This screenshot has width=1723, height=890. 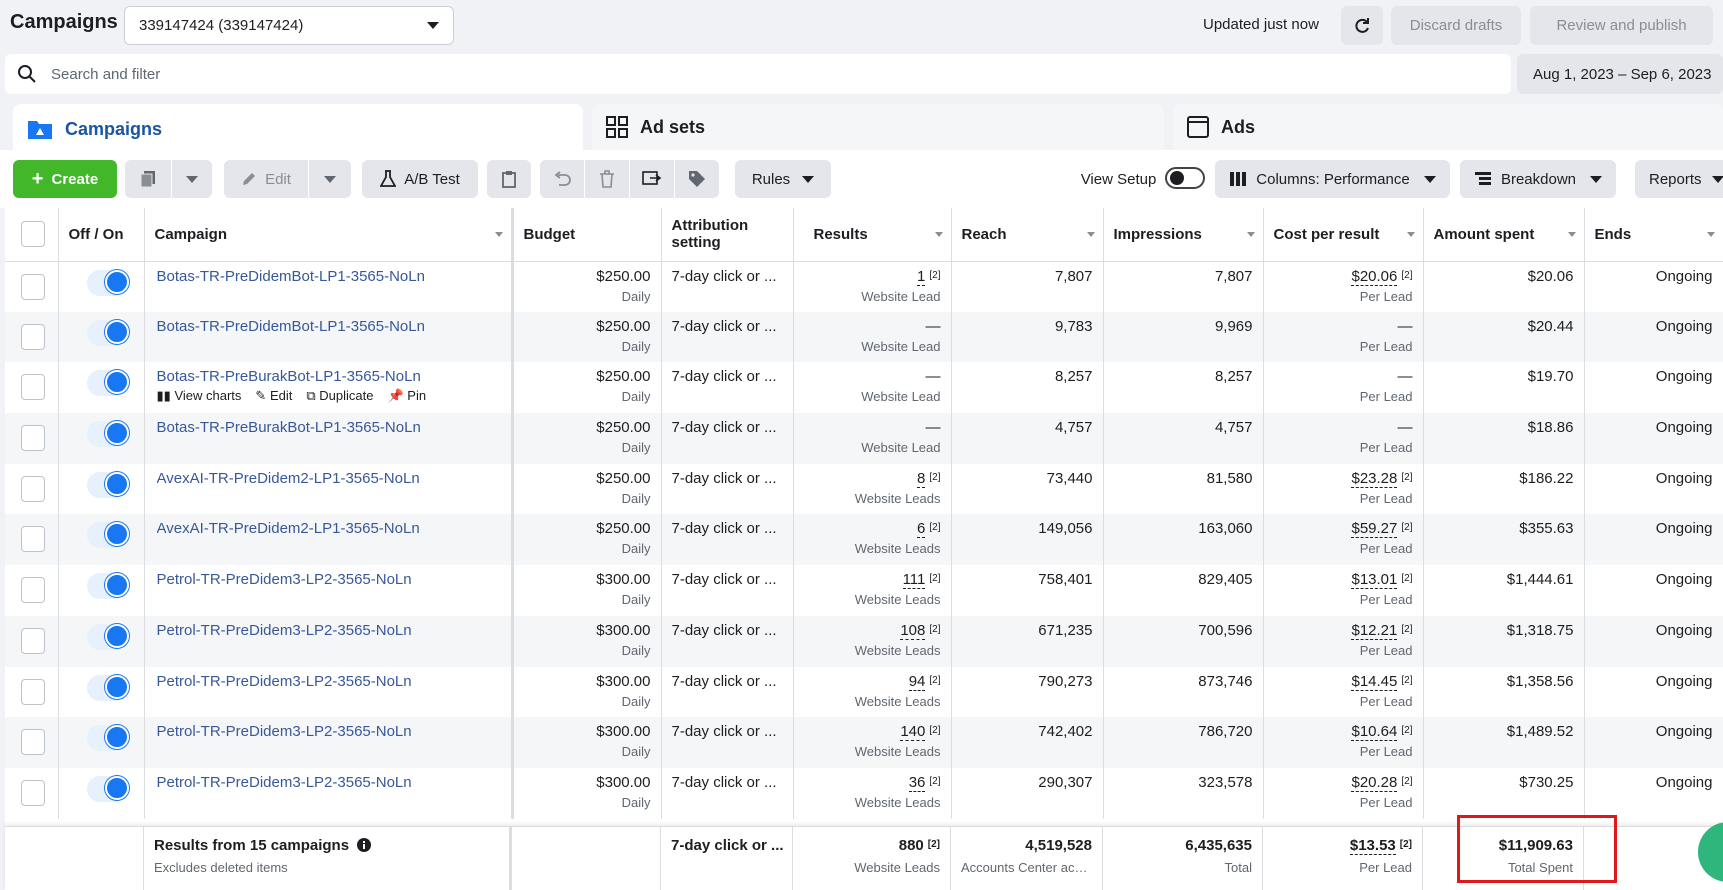 What do you see at coordinates (917, 782) in the screenshot?
I see `results-value: 36` at bounding box center [917, 782].